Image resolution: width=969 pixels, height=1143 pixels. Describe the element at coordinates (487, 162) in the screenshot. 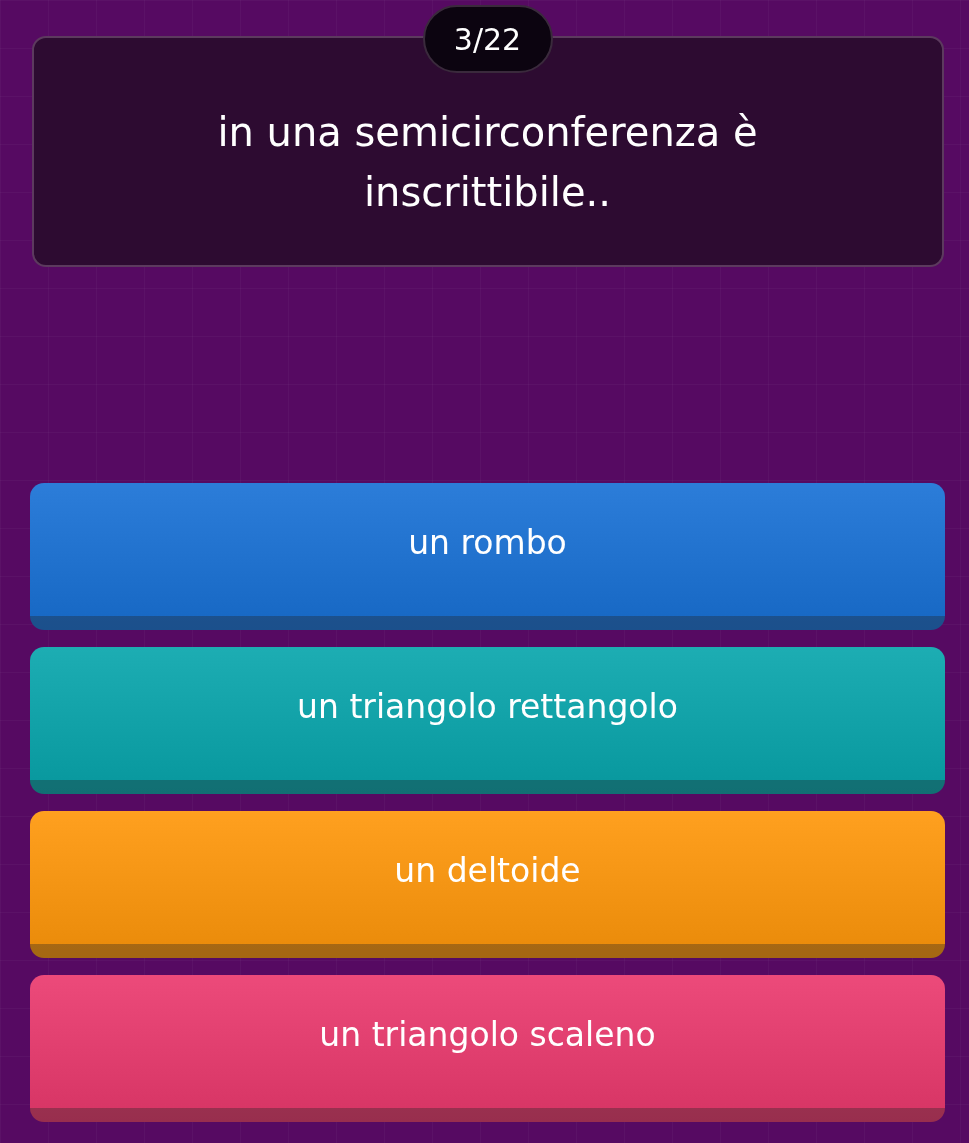

I see `question-text: in una semicirconferenza è inscrittibile..` at that location.